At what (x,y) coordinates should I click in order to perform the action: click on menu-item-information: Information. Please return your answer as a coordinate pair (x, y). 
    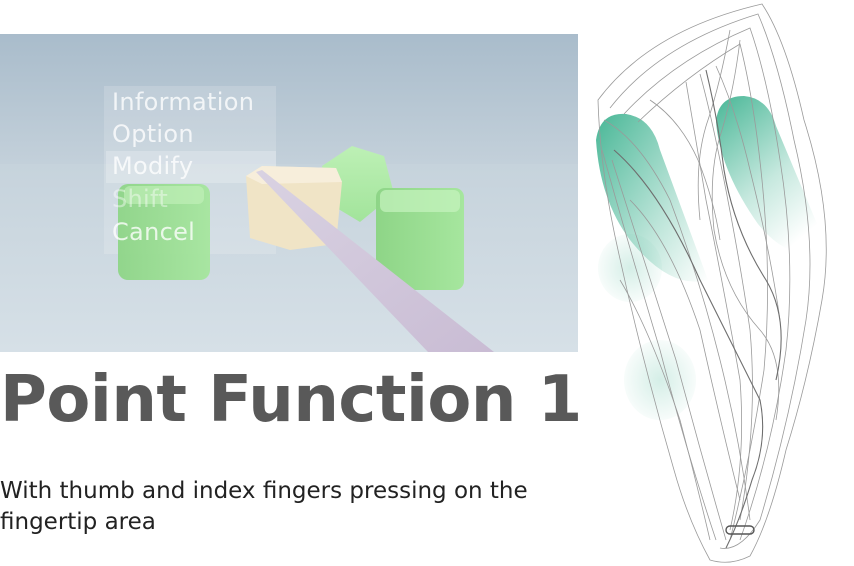
    Looking at the image, I should click on (183, 102).